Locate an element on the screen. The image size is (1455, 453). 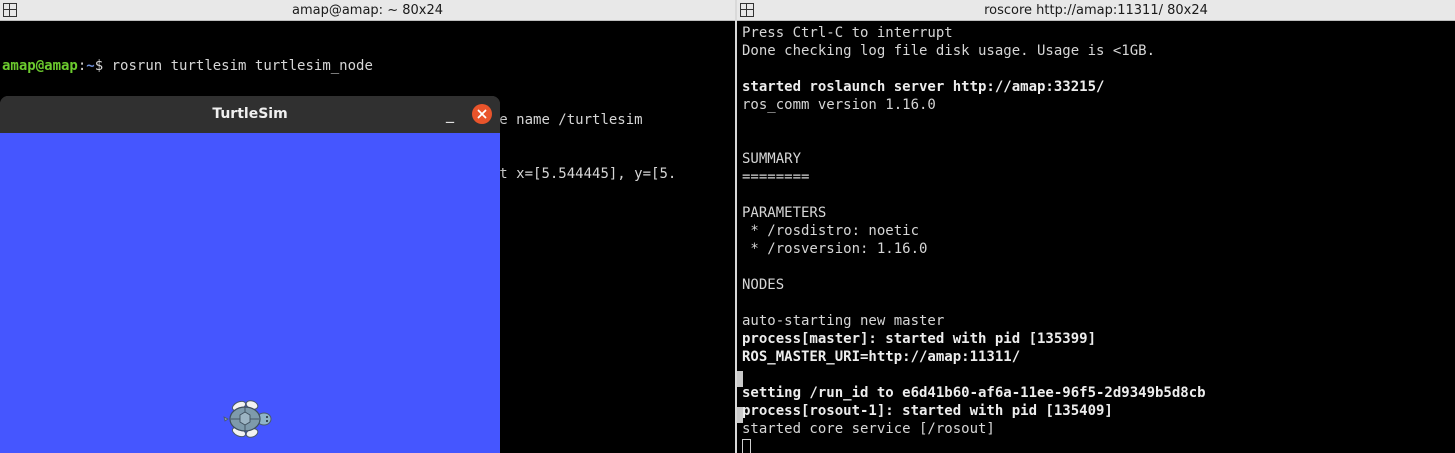
log-line: PARAMETERS is located at coordinates (784, 213).